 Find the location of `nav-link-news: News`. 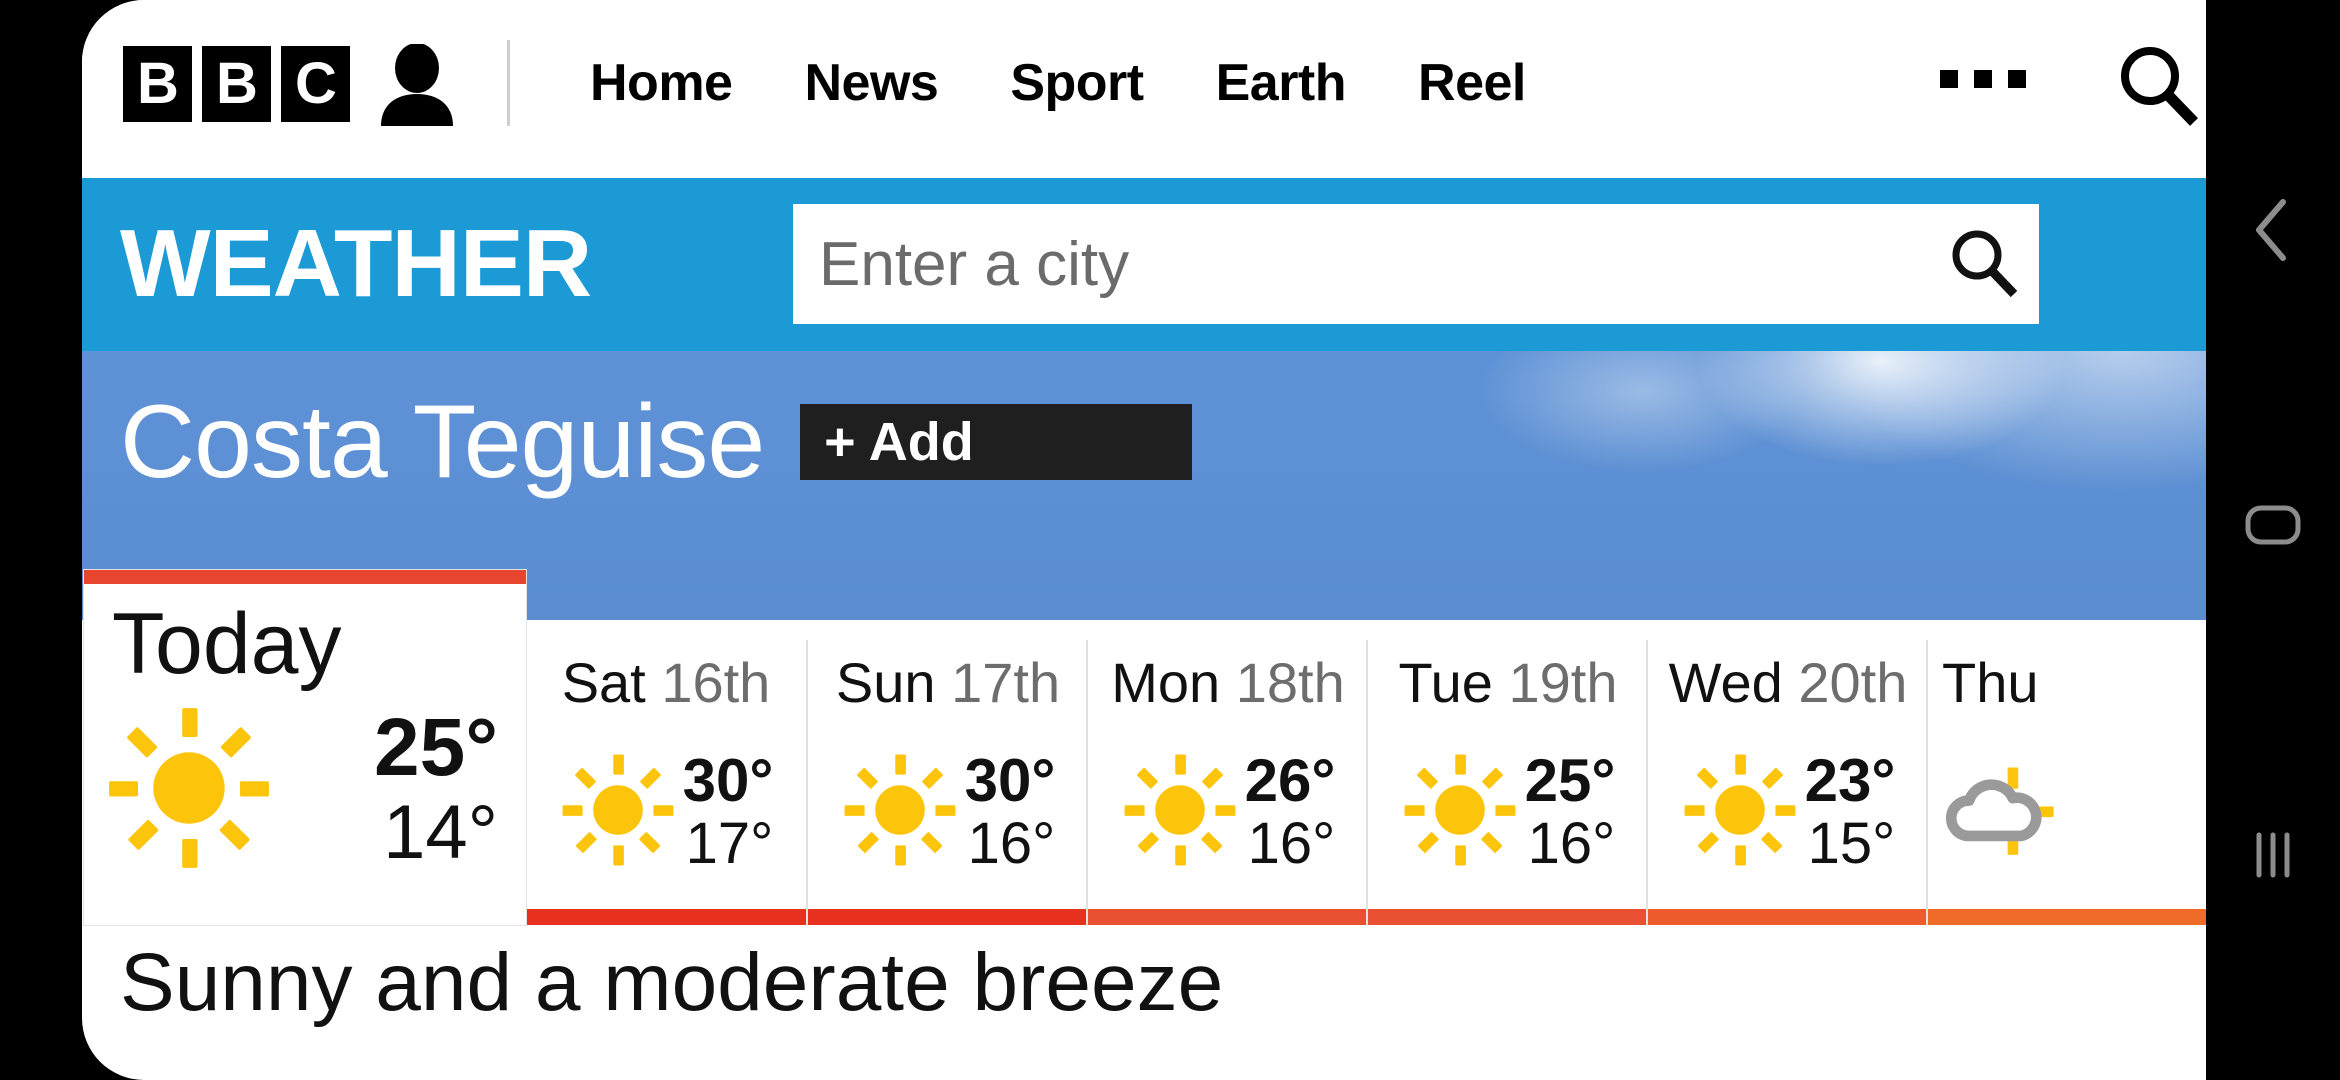

nav-link-news: News is located at coordinates (871, 83).